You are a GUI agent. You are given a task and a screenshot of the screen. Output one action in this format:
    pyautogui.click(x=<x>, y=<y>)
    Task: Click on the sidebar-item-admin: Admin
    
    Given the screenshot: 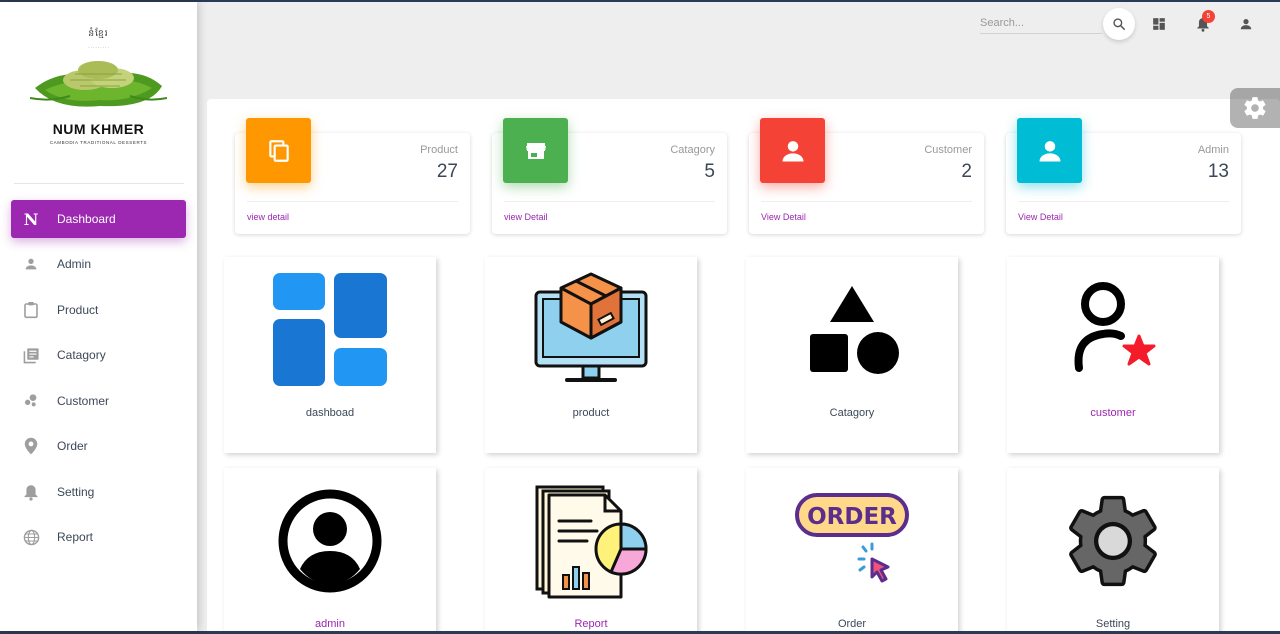 What is the action you would take?
    pyautogui.click(x=98, y=264)
    